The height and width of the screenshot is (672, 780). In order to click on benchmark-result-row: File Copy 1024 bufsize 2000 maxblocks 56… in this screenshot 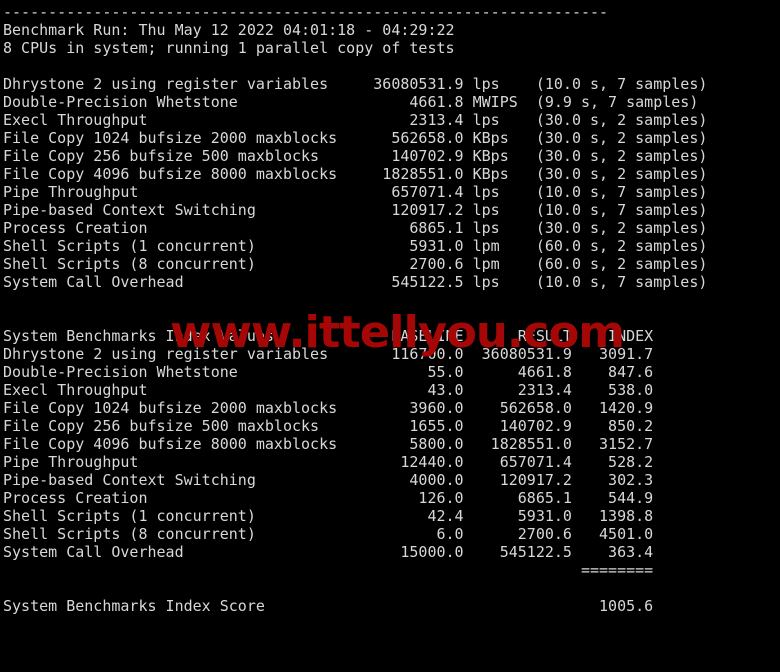, I will do `click(355, 138)`.